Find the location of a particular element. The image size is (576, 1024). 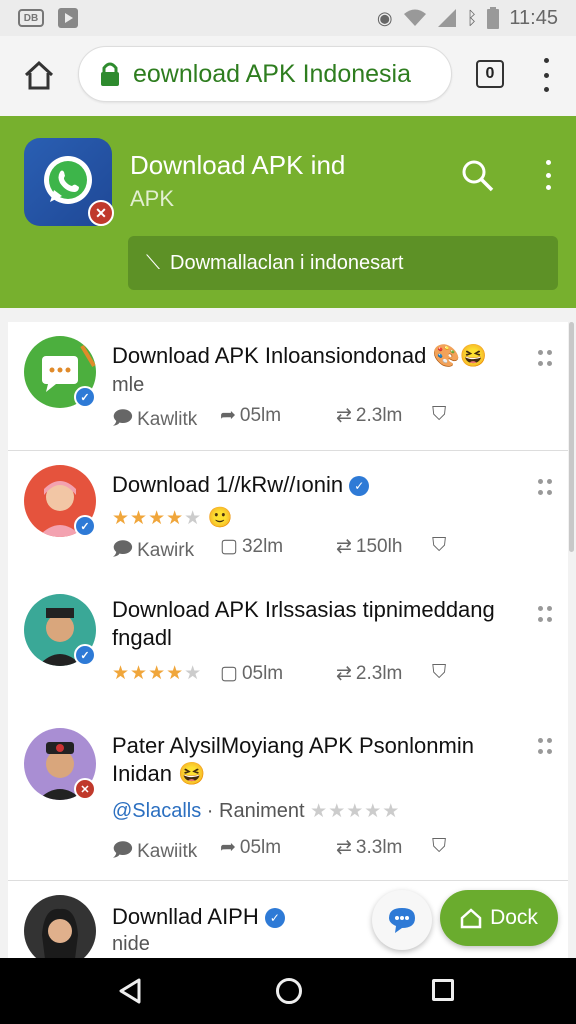

comment-action: 🗩 Kawirk is located at coordinates (153, 551).